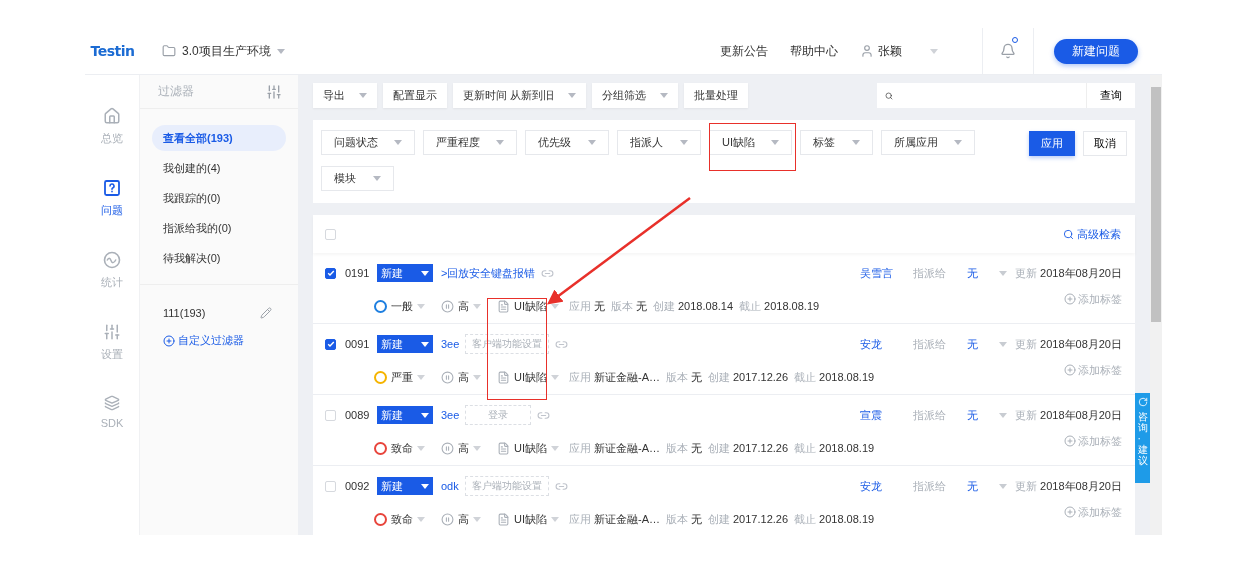 The height and width of the screenshot is (563, 1246). What do you see at coordinates (450, 486) in the screenshot?
I see `issue-title: odk` at bounding box center [450, 486].